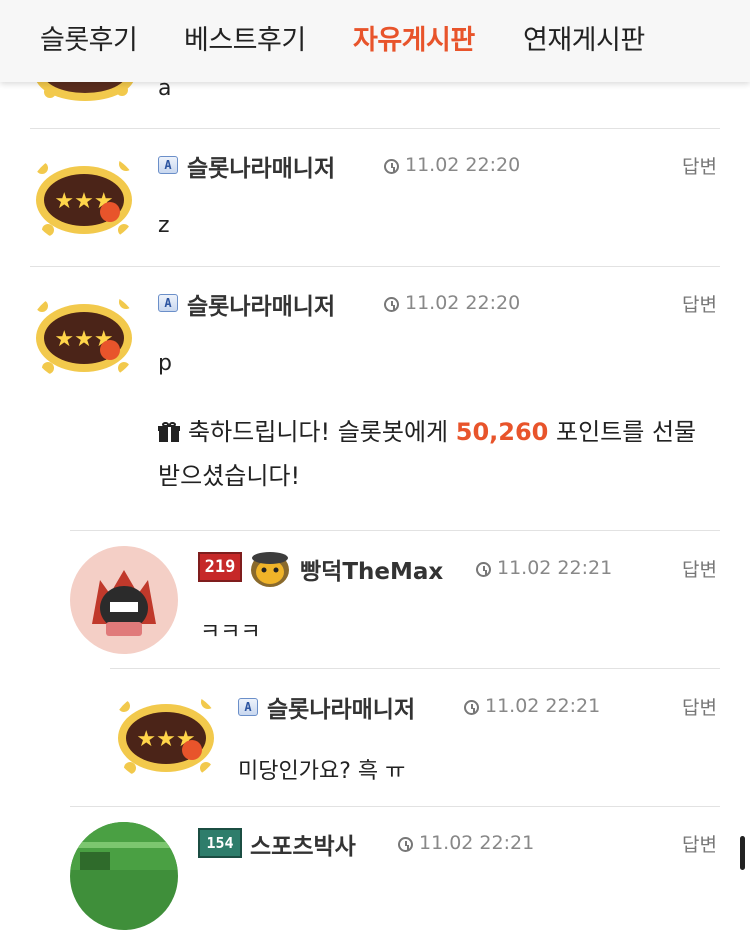  What do you see at coordinates (742, 853) in the screenshot?
I see `scrollbar` at bounding box center [742, 853].